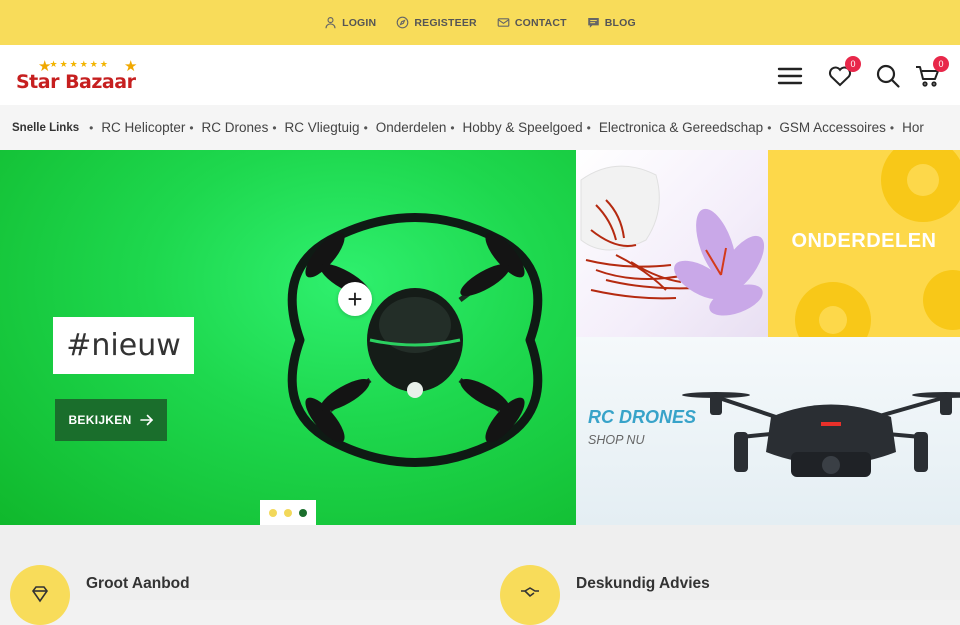 The width and height of the screenshot is (960, 625). Describe the element at coordinates (905, 127) in the screenshot. I see `quicklink-hor: Hor` at that location.